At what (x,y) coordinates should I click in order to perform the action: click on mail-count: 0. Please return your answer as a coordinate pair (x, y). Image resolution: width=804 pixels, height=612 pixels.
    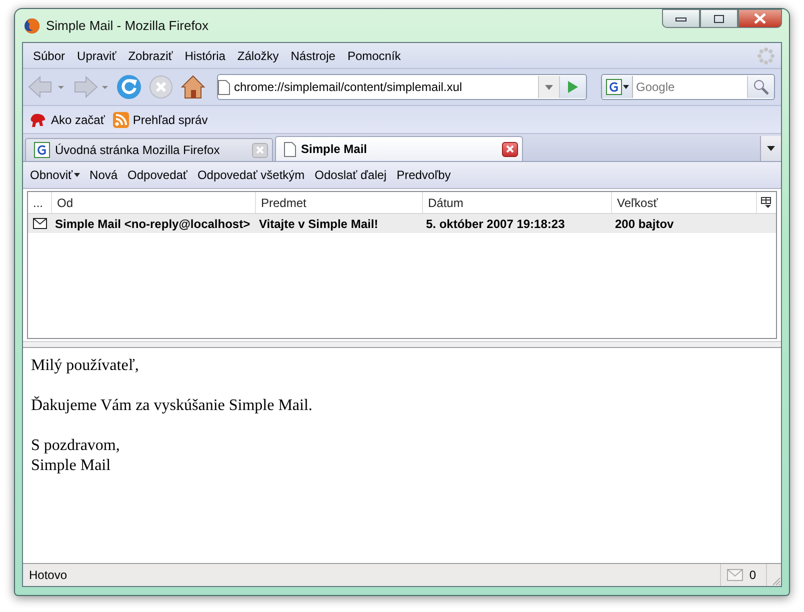
    Looking at the image, I should click on (752, 575).